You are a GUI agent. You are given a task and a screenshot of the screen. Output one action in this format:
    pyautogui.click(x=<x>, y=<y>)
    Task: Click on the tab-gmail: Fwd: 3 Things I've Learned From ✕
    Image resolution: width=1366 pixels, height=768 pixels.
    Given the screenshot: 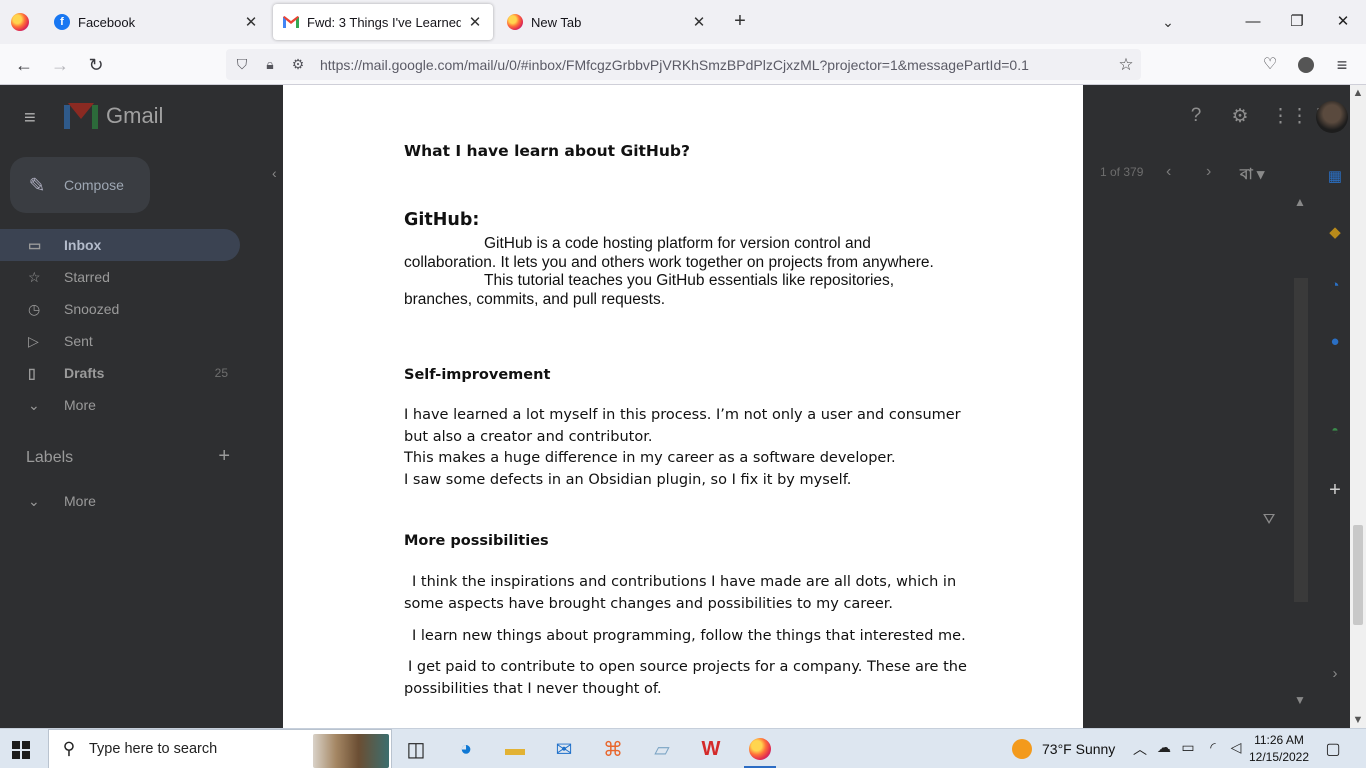 What is the action you would take?
    pyautogui.click(x=383, y=22)
    